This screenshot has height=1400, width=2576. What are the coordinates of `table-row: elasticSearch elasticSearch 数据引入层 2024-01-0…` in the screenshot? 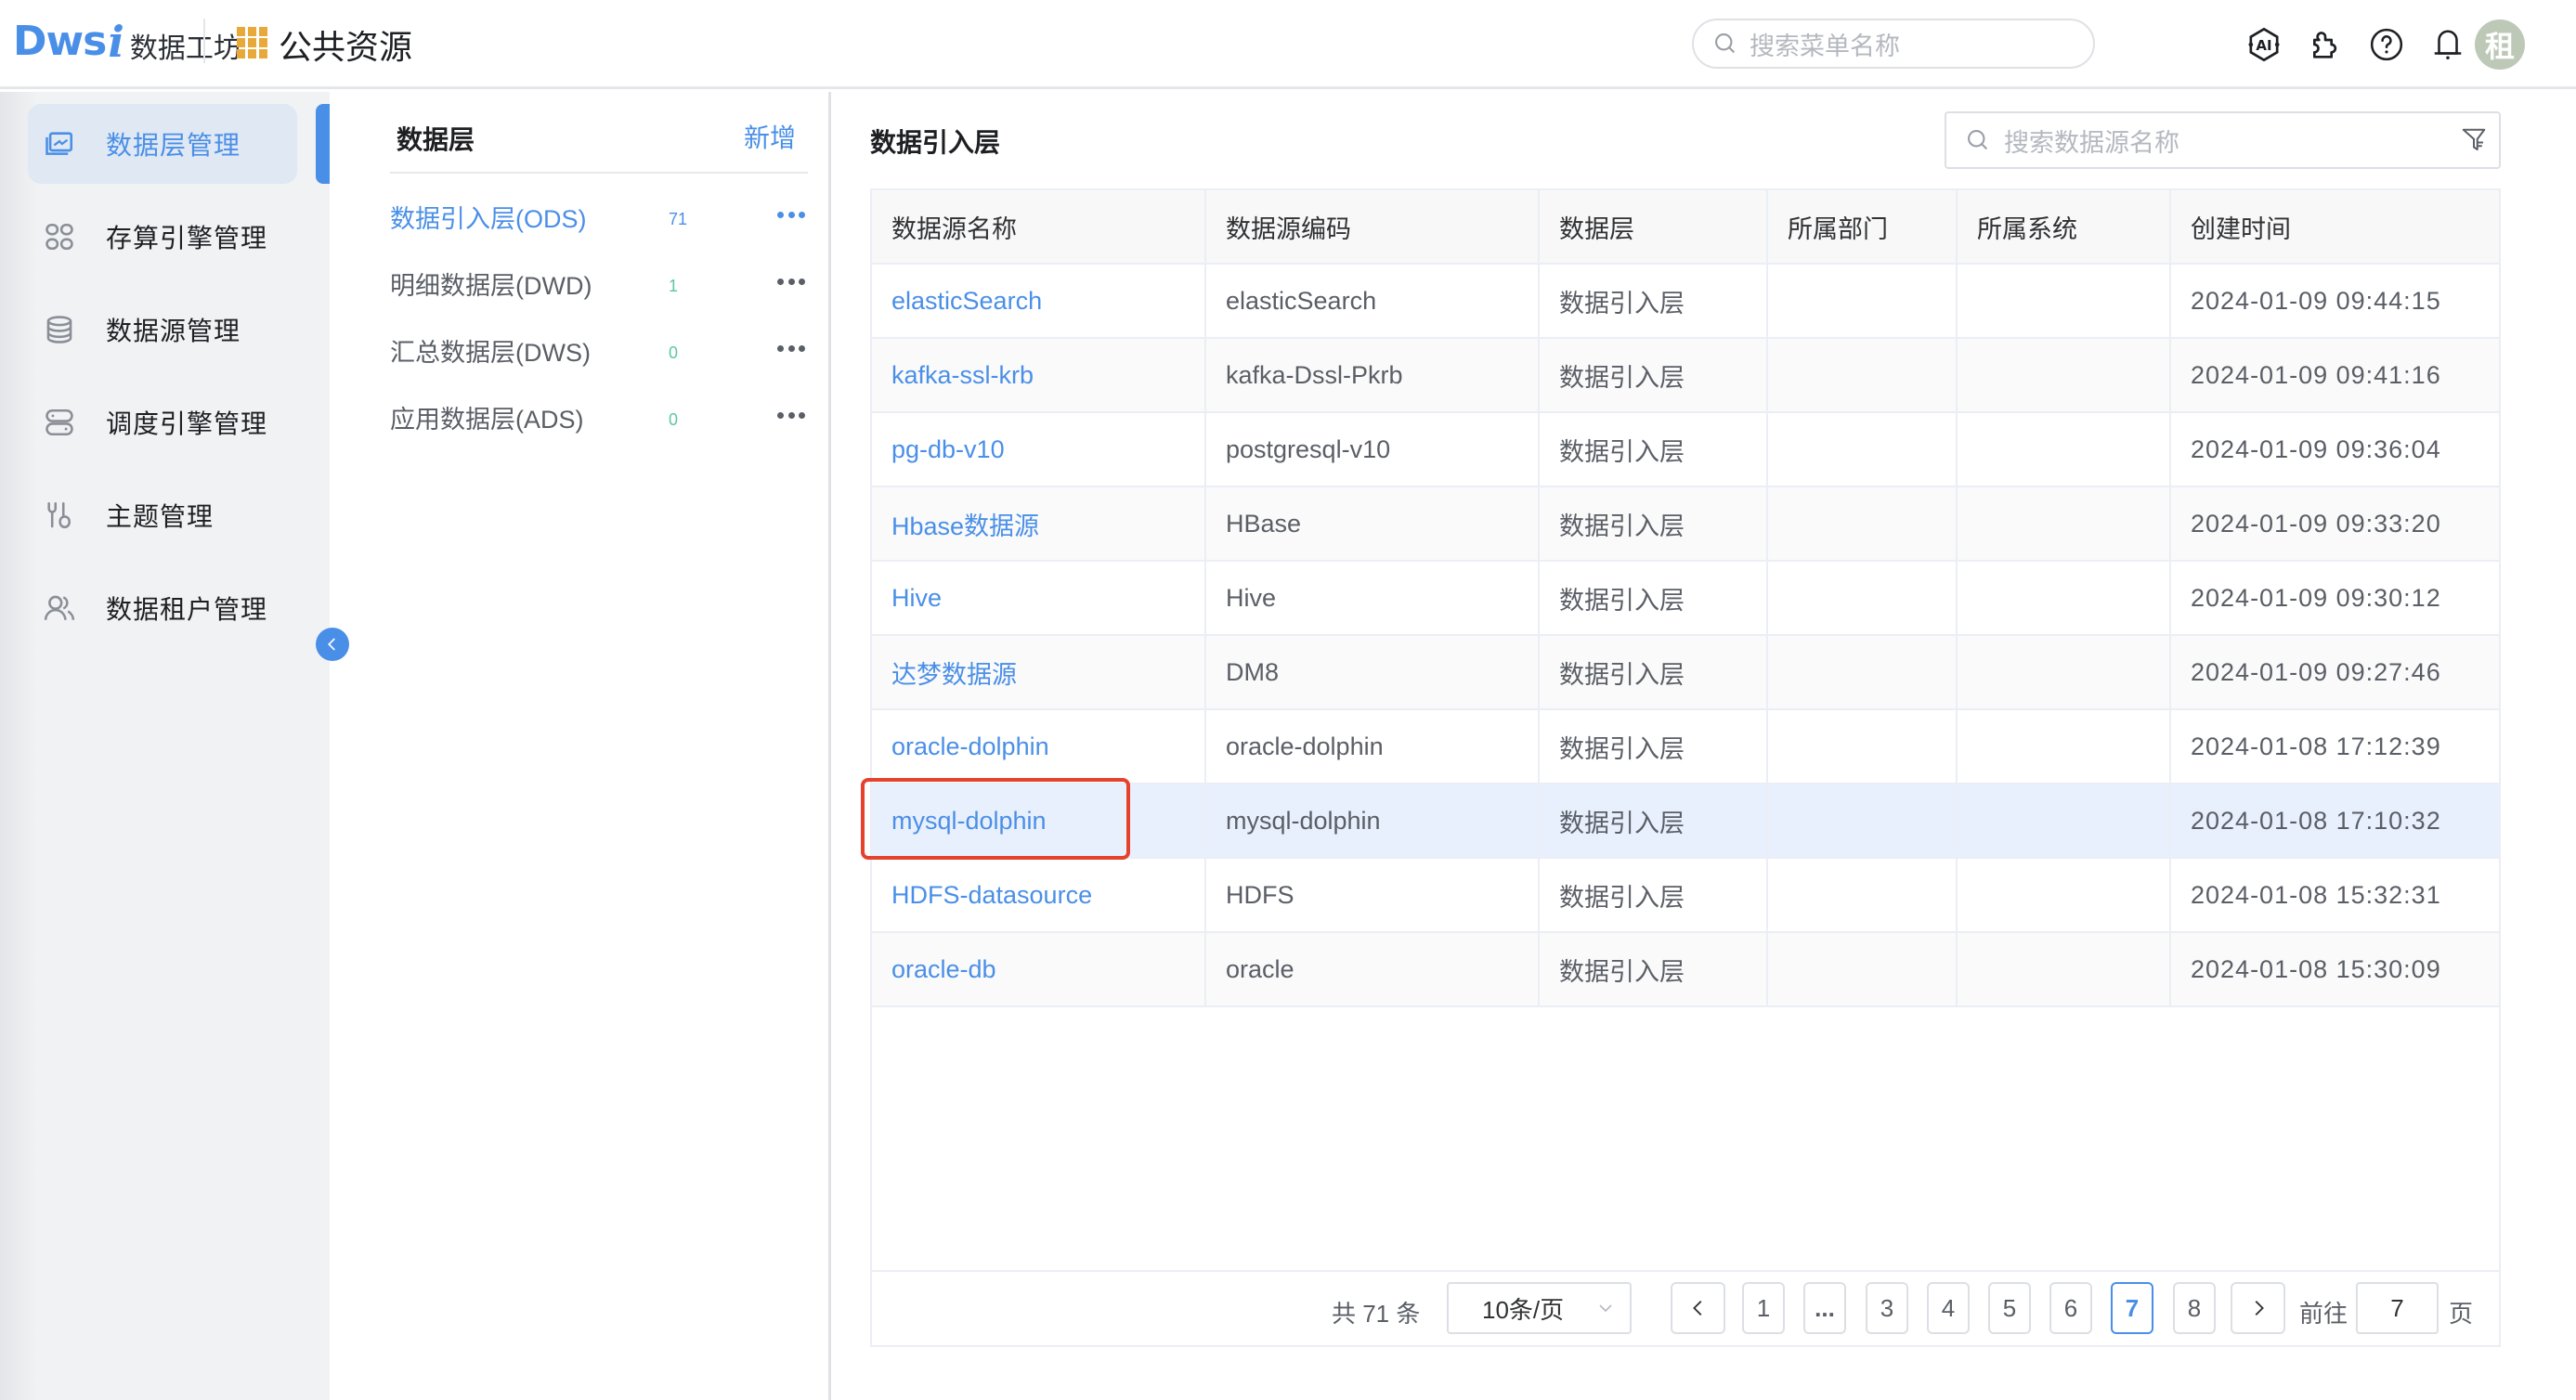 It's located at (1685, 301).